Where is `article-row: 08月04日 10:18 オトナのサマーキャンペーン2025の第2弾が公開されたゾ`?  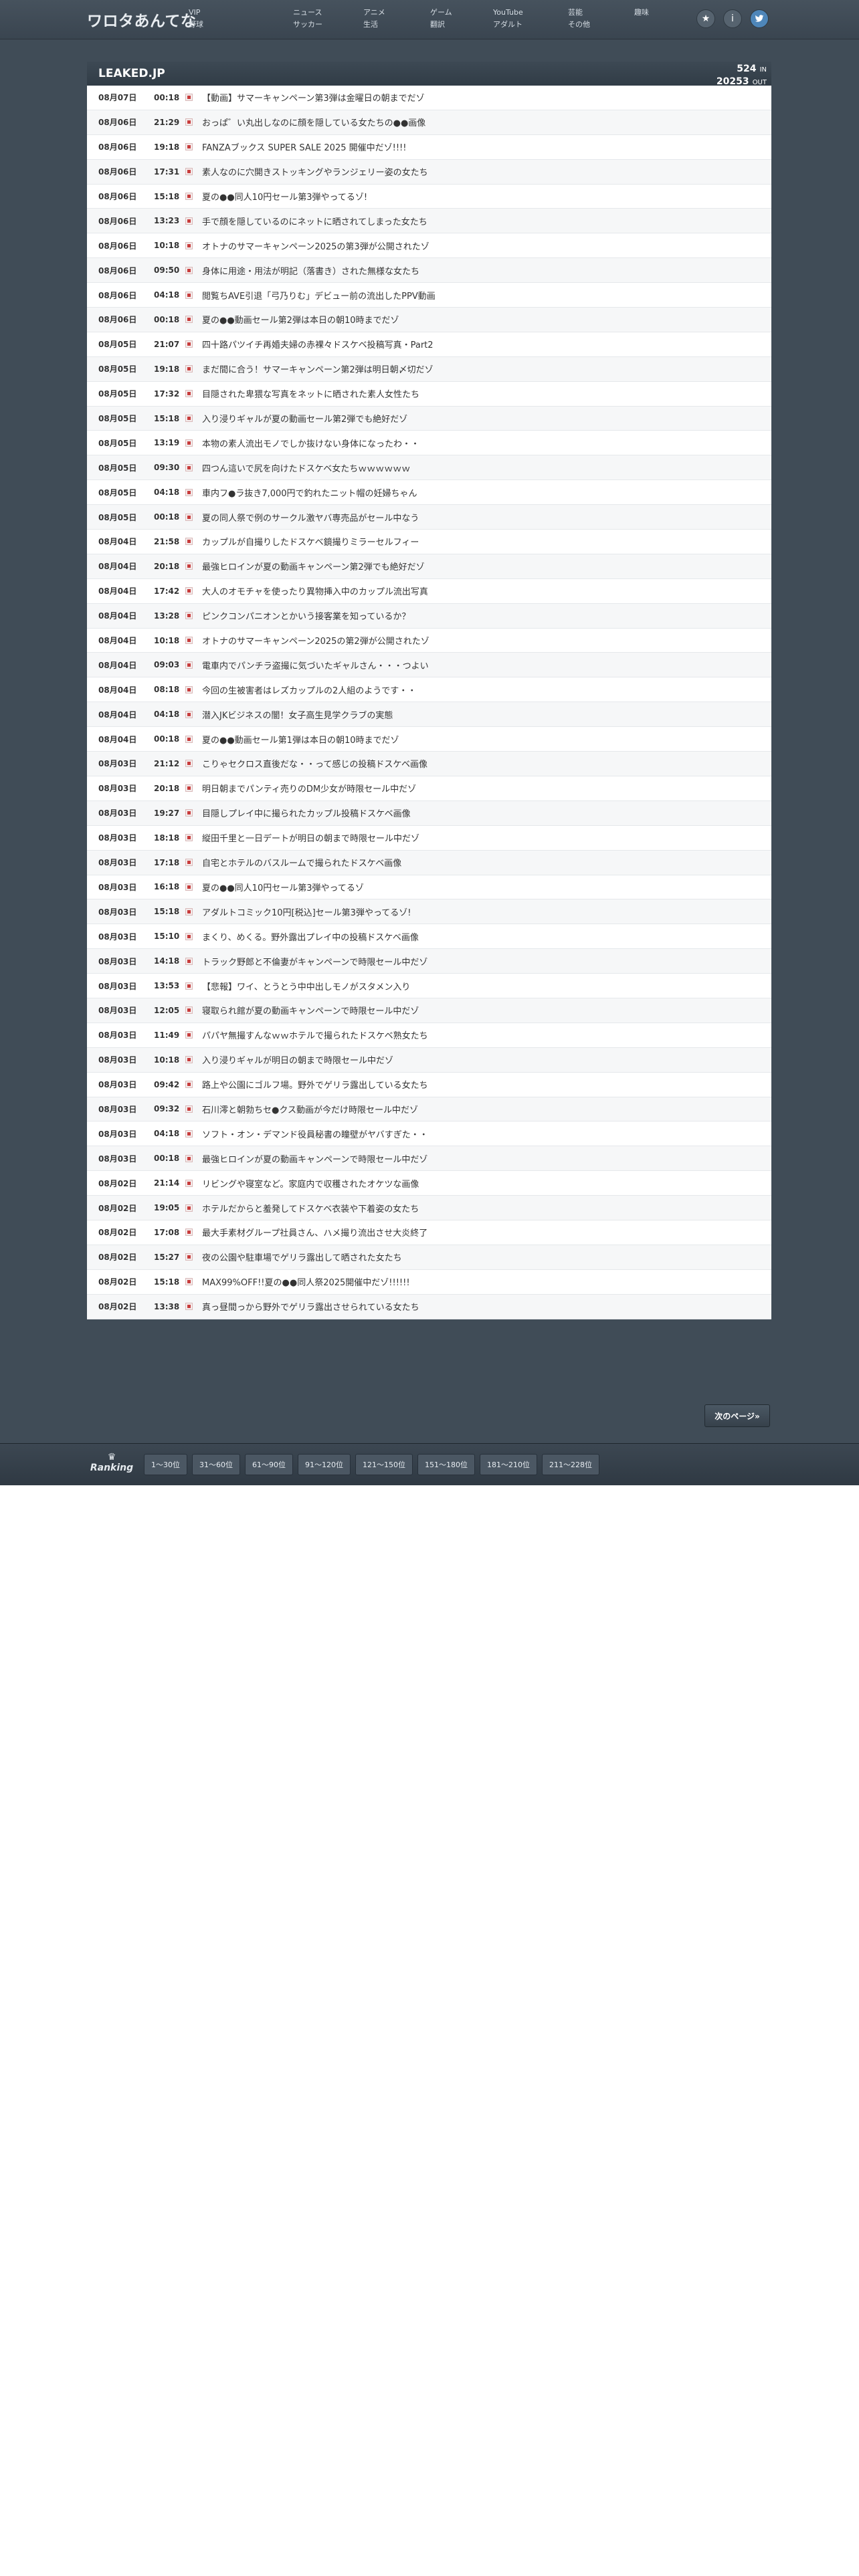 article-row: 08月04日 10:18 オトナのサマーキャンペーン2025の第2弾が公開されたゾ is located at coordinates (429, 641).